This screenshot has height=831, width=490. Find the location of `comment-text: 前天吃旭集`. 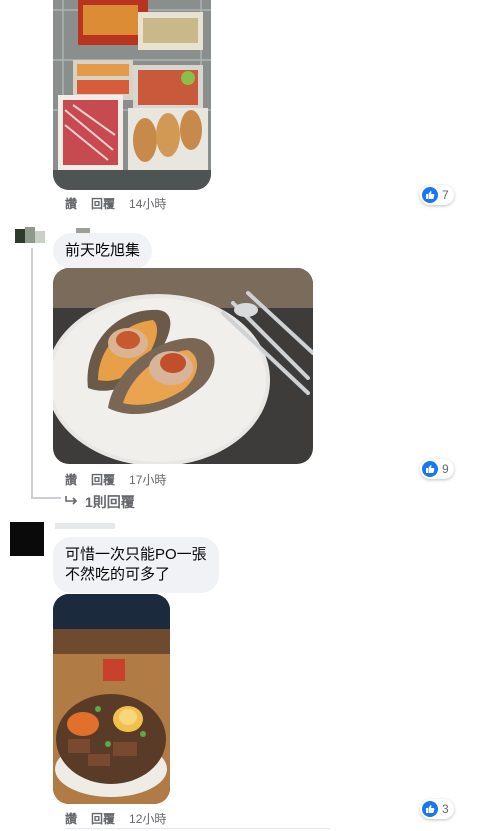

comment-text: 前天吃旭集 is located at coordinates (103, 250).